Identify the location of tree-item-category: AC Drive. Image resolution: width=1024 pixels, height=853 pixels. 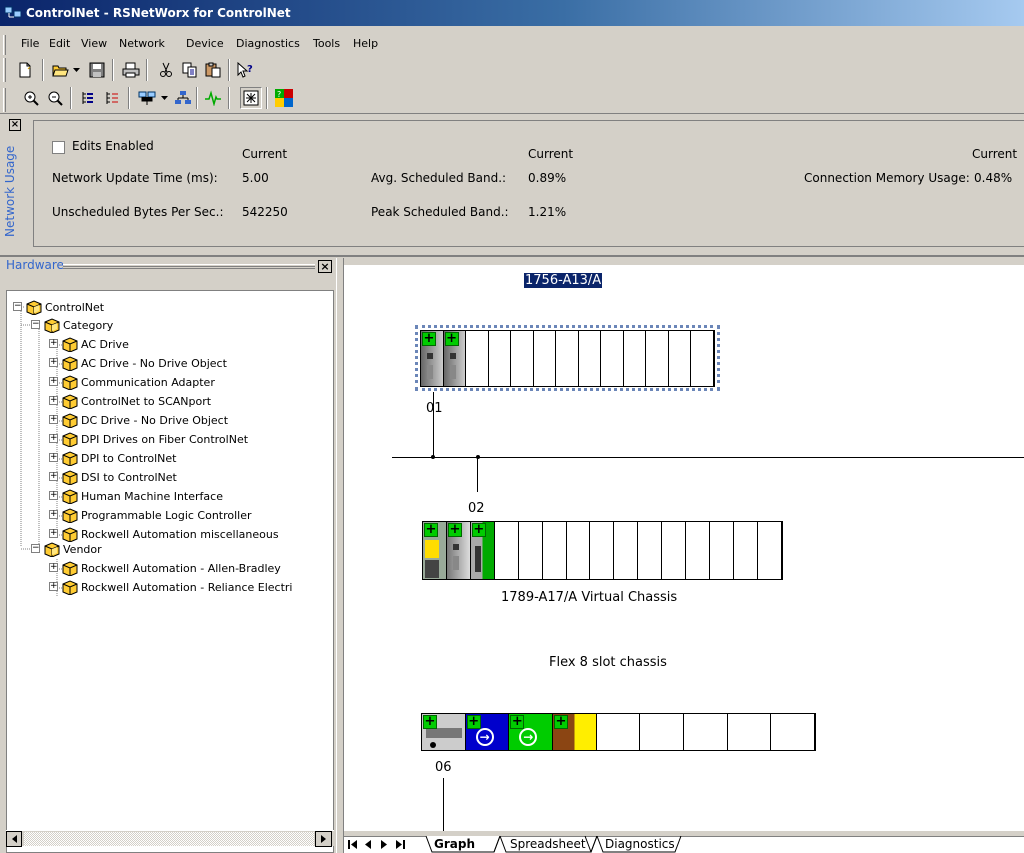
(105, 344).